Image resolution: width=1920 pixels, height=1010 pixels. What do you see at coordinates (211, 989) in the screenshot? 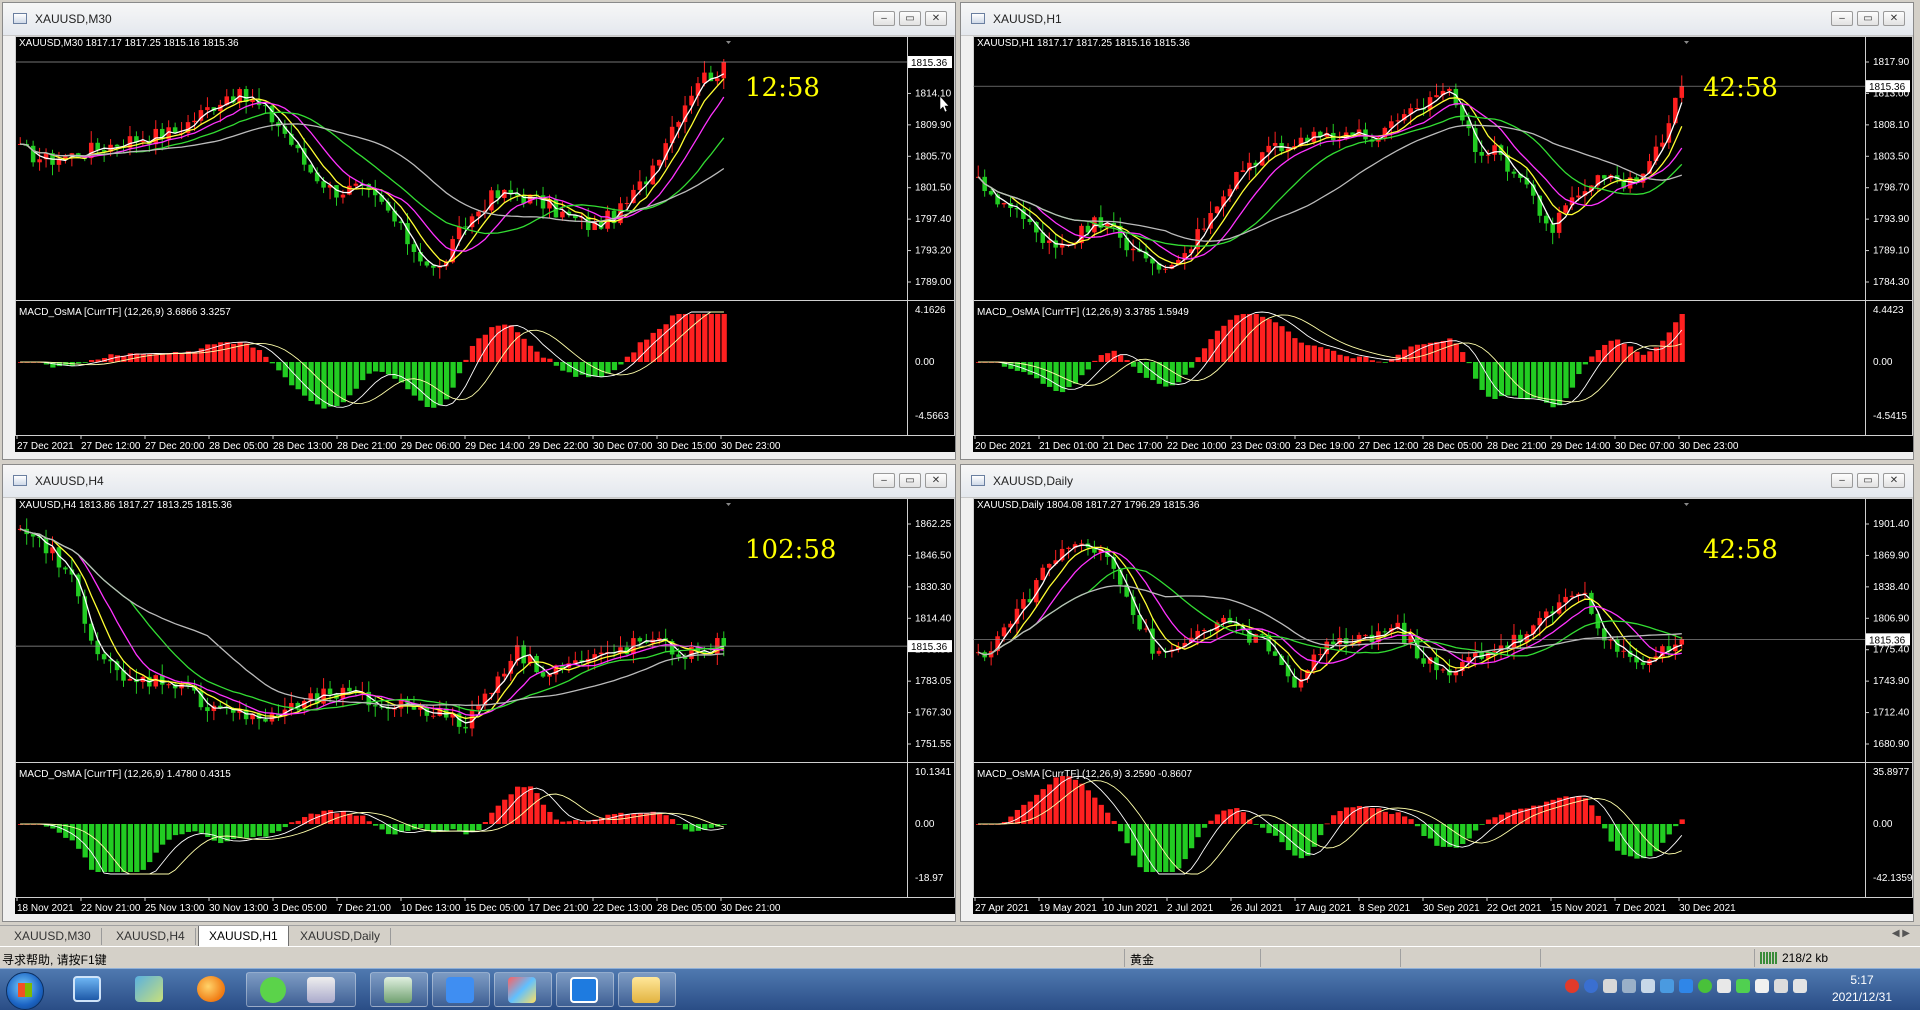
I see `taskbar-browser` at bounding box center [211, 989].